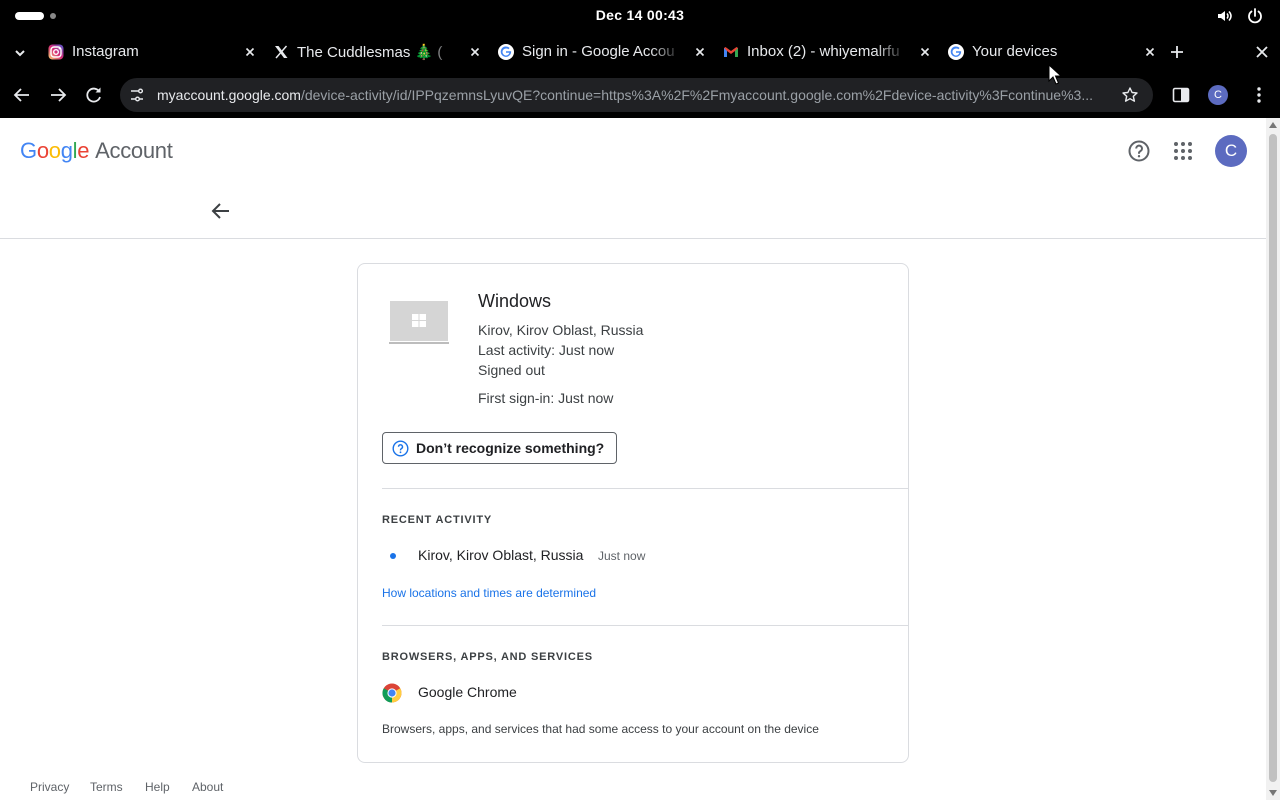  What do you see at coordinates (58, 95) in the screenshot?
I see `forward-icon` at bounding box center [58, 95].